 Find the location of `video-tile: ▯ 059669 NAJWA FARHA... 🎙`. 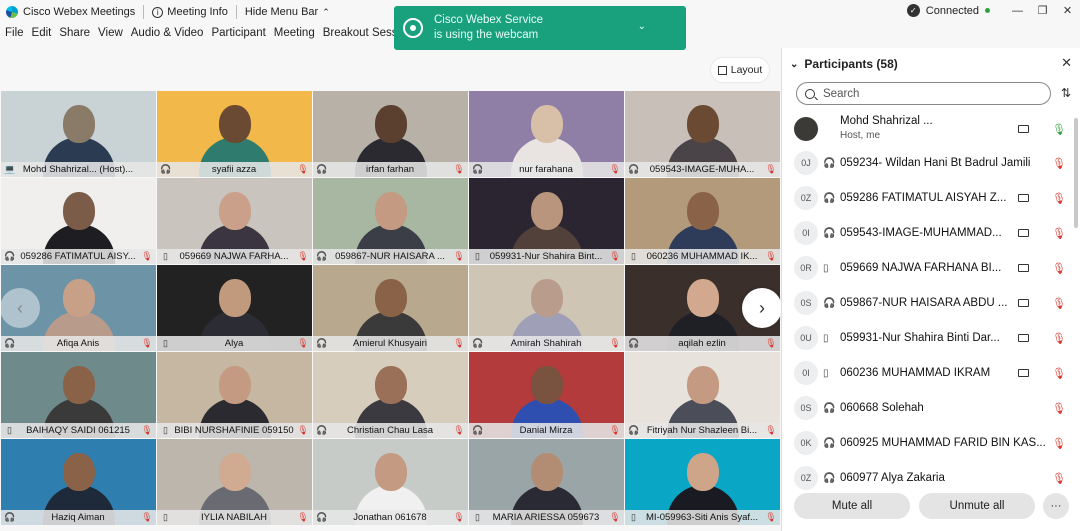

video-tile: ▯ 059669 NAJWA FARHA... 🎙 is located at coordinates (234, 221).